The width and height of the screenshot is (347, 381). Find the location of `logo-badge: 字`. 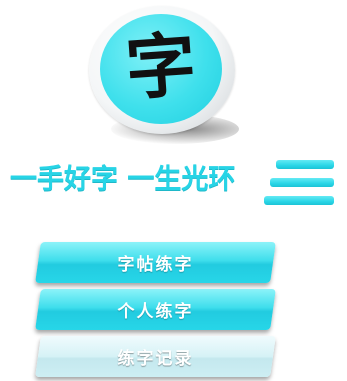

logo-badge: 字 is located at coordinates (162, 70).